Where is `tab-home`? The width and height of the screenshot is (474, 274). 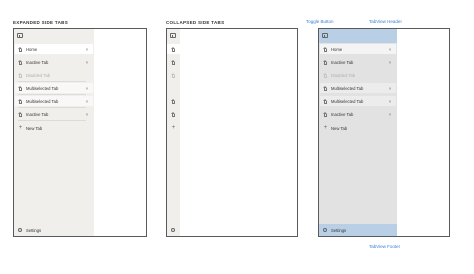 tab-home is located at coordinates (173, 49).